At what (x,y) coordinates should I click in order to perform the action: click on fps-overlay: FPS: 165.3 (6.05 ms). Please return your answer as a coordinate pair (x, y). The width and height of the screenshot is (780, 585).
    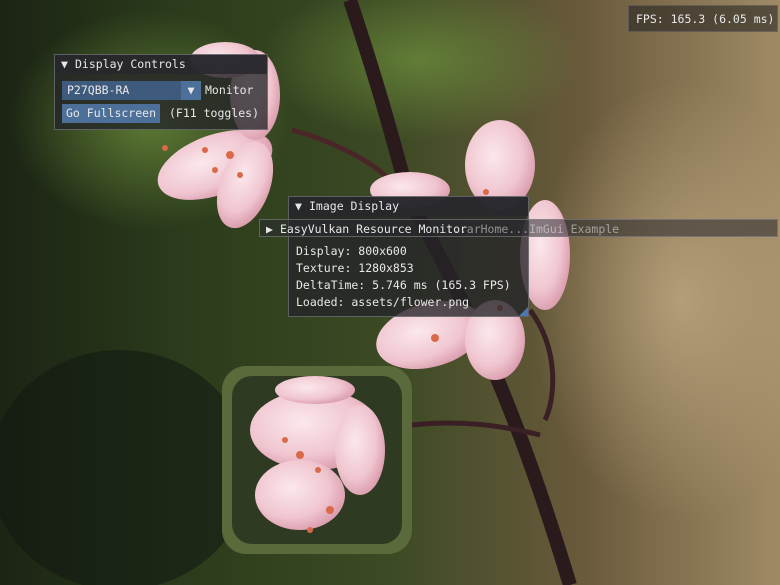
    Looking at the image, I should click on (703, 18).